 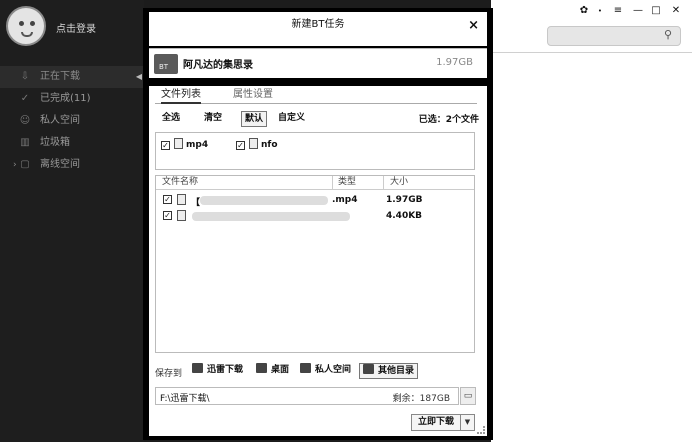 What do you see at coordinates (181, 96) in the screenshot?
I see `tab-file-list: 文件列表` at bounding box center [181, 96].